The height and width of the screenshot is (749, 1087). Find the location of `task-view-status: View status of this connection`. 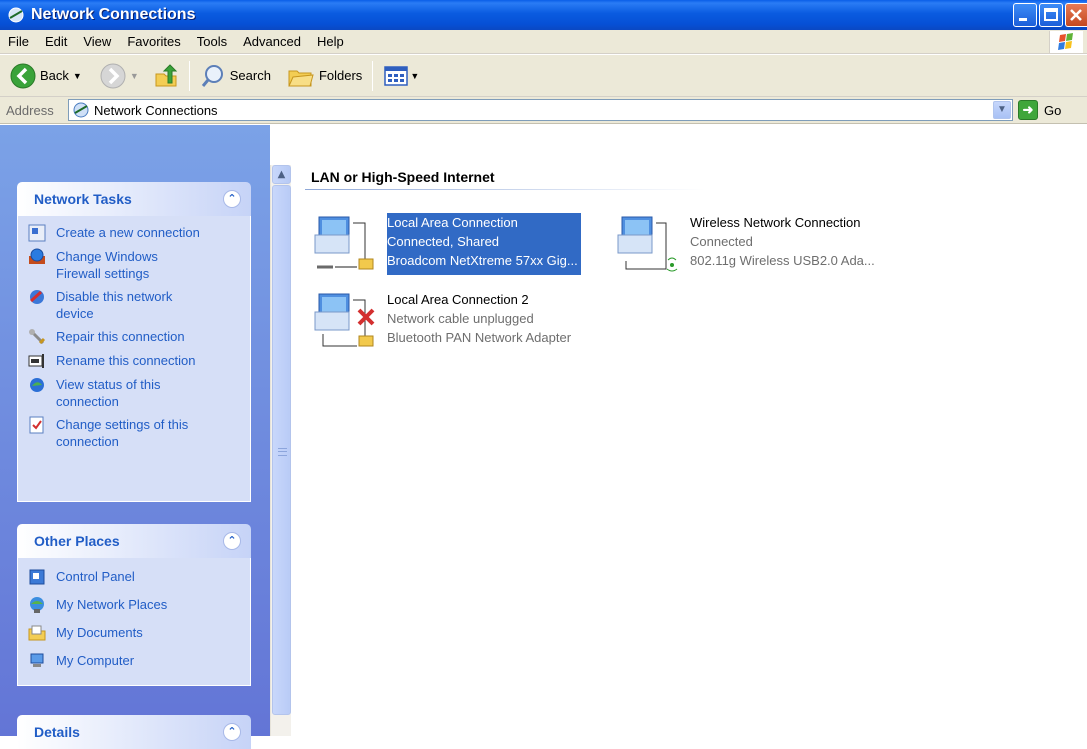

task-view-status: View status of this connection is located at coordinates (135, 393).